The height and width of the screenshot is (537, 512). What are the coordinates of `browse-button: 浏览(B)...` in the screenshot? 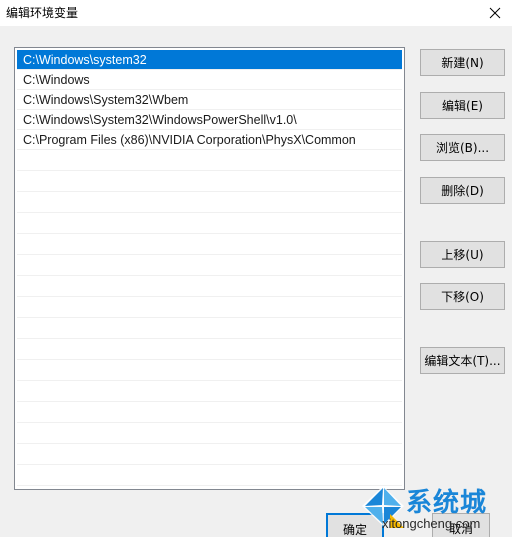 It's located at (462, 147).